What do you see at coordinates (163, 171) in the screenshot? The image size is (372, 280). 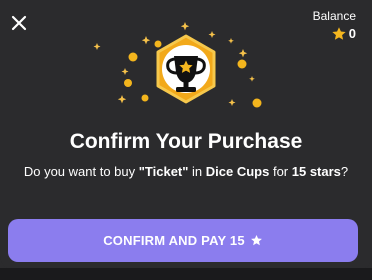 I see `item-name: "Ticket"` at bounding box center [163, 171].